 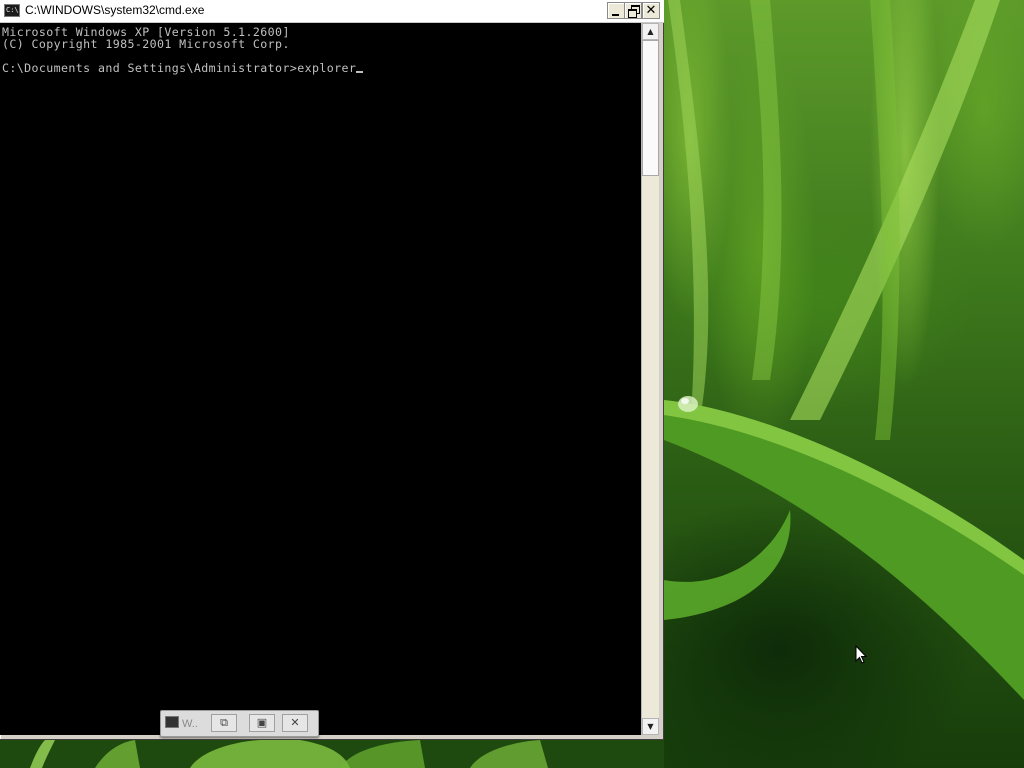 I want to click on mini-maximize-button: ▣, so click(x=262, y=723).